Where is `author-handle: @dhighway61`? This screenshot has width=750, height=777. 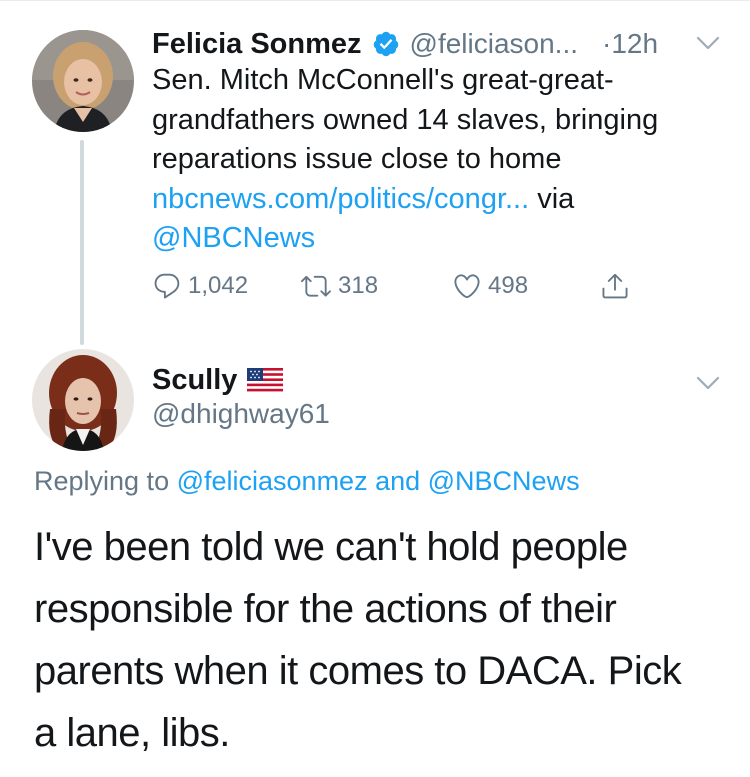
author-handle: @dhighway61 is located at coordinates (241, 414).